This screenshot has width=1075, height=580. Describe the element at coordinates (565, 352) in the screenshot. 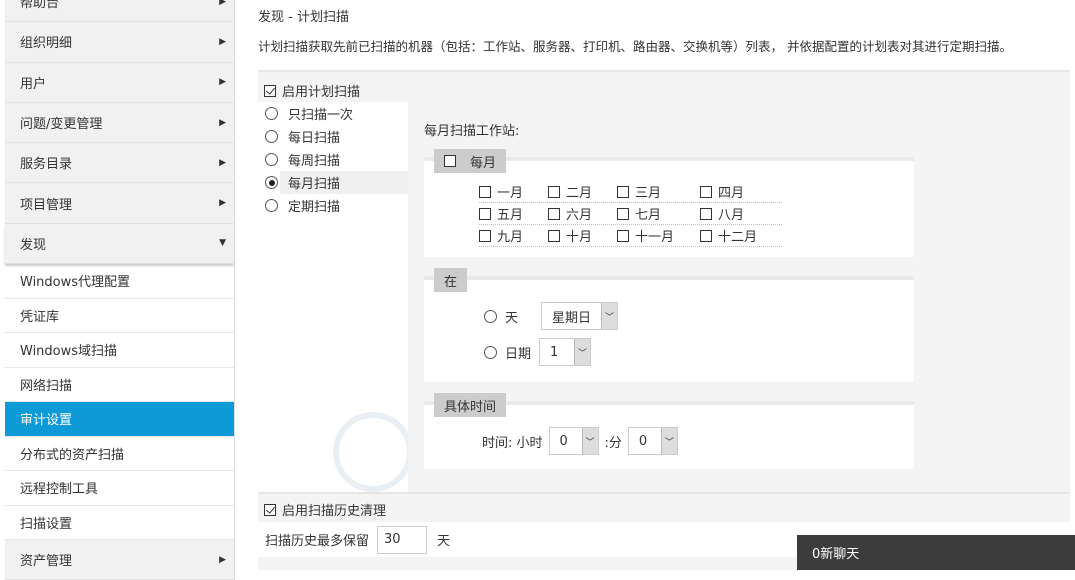

I see `date-select: 1 ﹀` at that location.